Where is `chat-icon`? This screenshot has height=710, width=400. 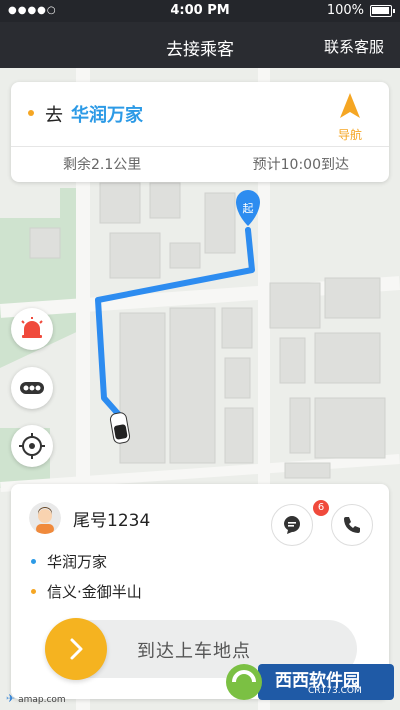 chat-icon is located at coordinates (292, 525).